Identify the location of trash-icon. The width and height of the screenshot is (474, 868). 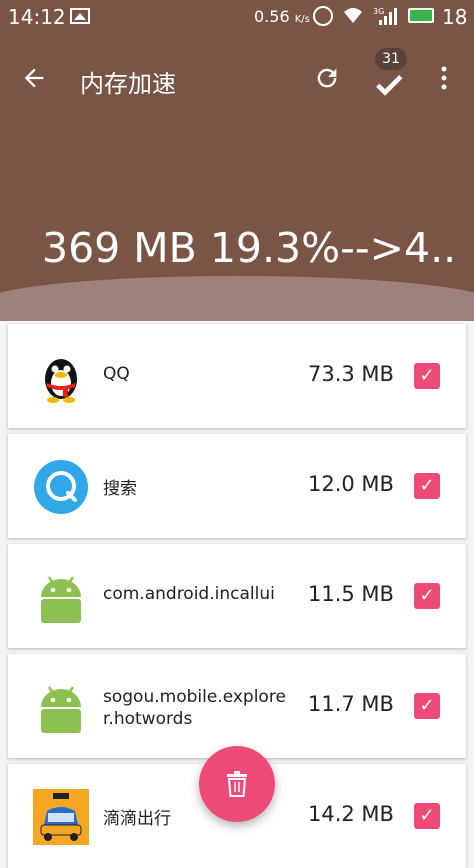
(237, 784).